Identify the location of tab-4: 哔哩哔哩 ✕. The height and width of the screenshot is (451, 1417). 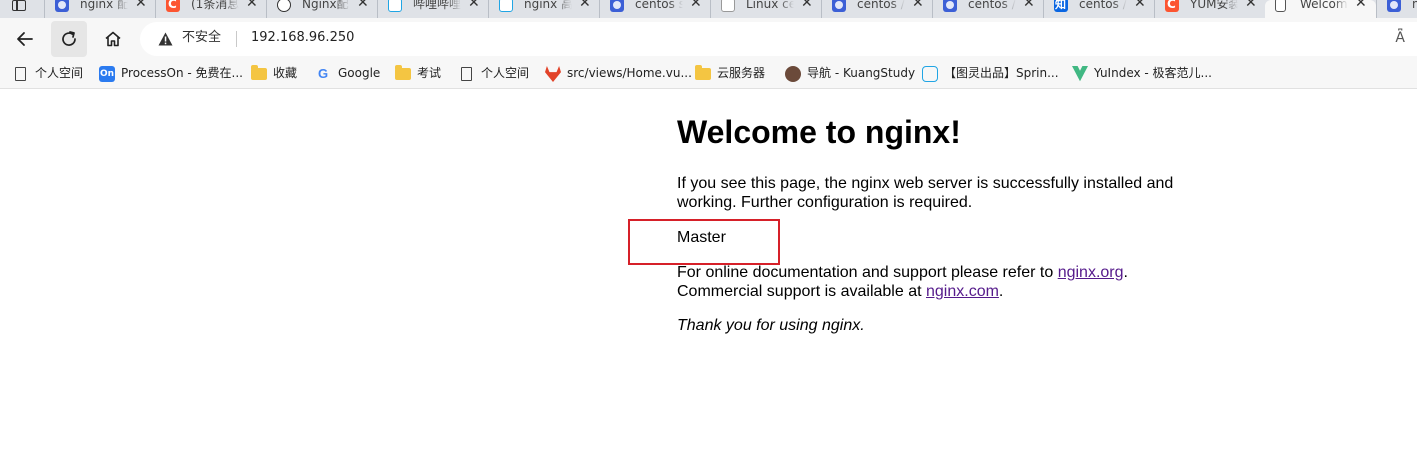
(432, 9).